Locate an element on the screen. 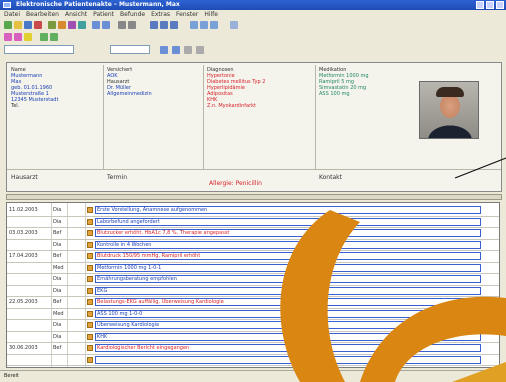 This screenshot has width=506, height=382. entry-text: Metformin 1000 mg 1-0-1 is located at coordinates (129, 267).